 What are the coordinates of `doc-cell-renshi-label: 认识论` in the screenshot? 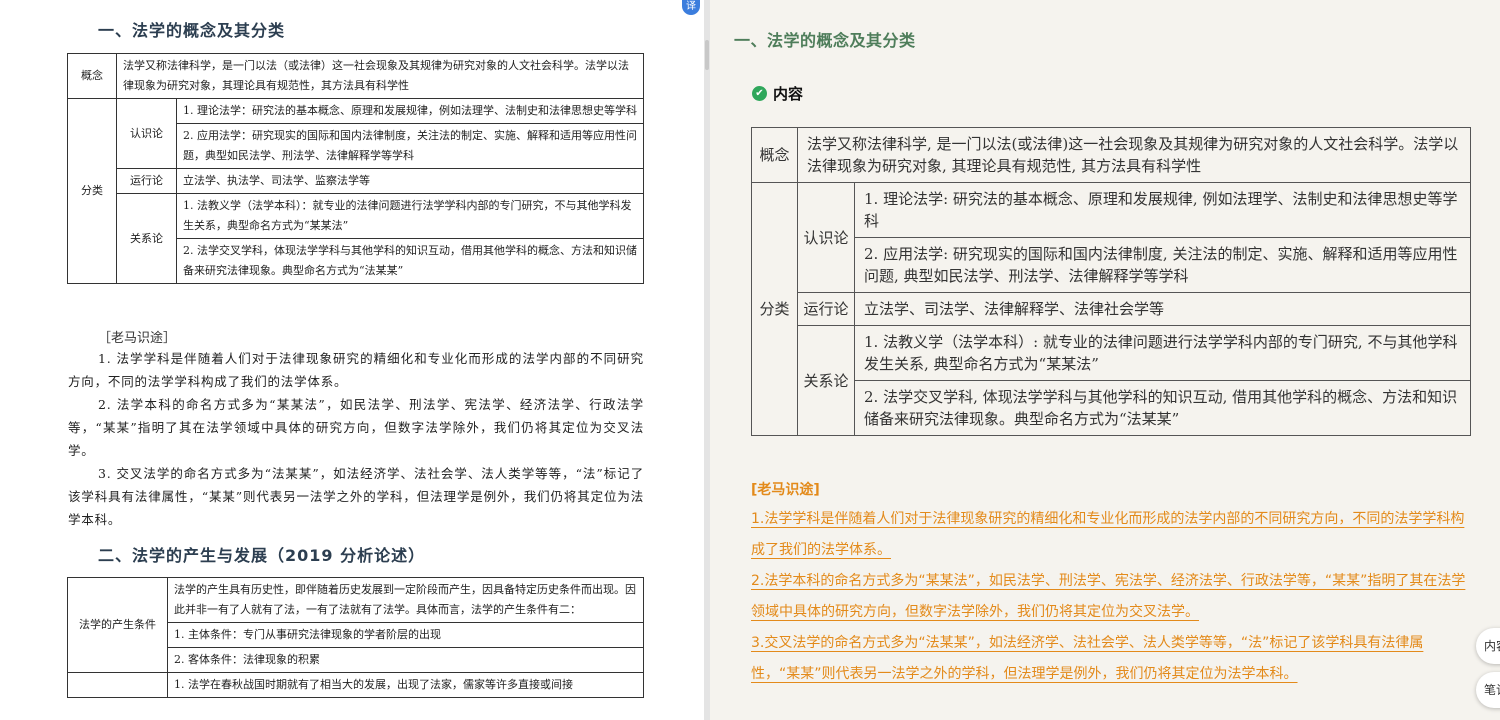 It's located at (146, 133).